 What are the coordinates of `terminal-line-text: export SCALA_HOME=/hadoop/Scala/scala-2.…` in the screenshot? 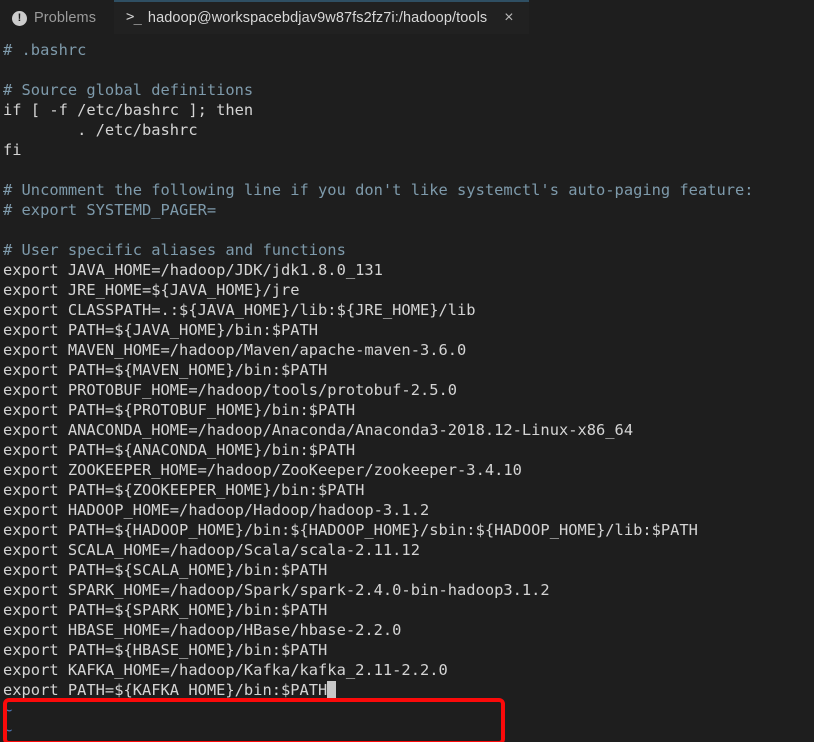 It's located at (211, 550).